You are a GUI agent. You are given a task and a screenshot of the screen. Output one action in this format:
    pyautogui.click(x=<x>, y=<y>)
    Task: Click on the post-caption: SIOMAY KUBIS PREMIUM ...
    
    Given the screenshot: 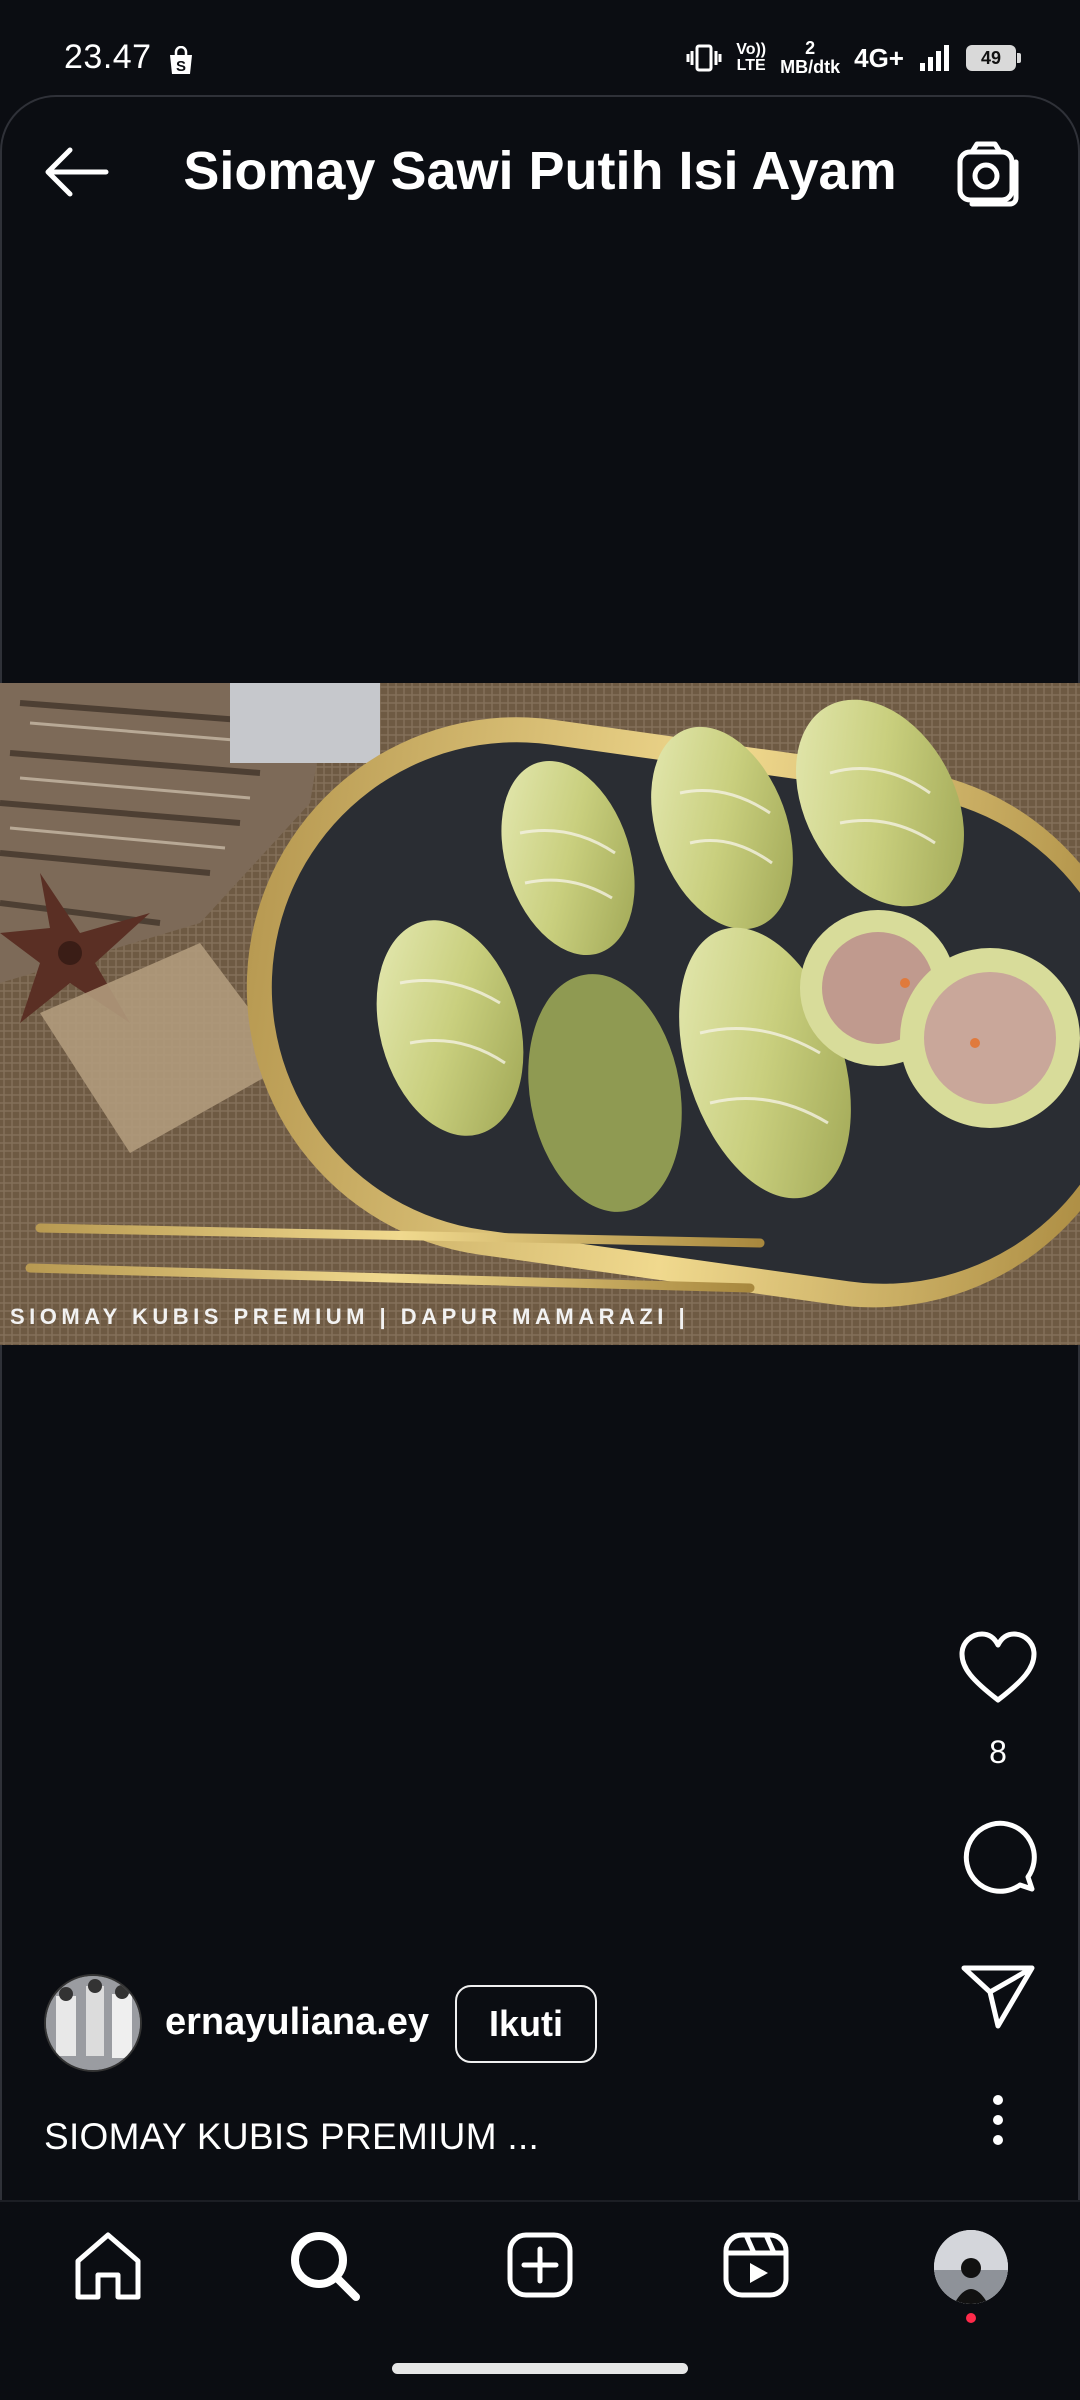 What is the action you would take?
    pyautogui.click(x=291, y=2137)
    